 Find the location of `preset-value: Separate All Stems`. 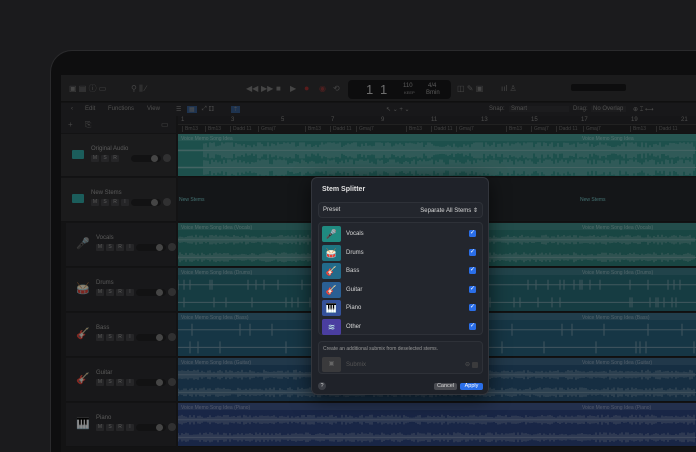

preset-value: Separate All Stems is located at coordinates (446, 211).